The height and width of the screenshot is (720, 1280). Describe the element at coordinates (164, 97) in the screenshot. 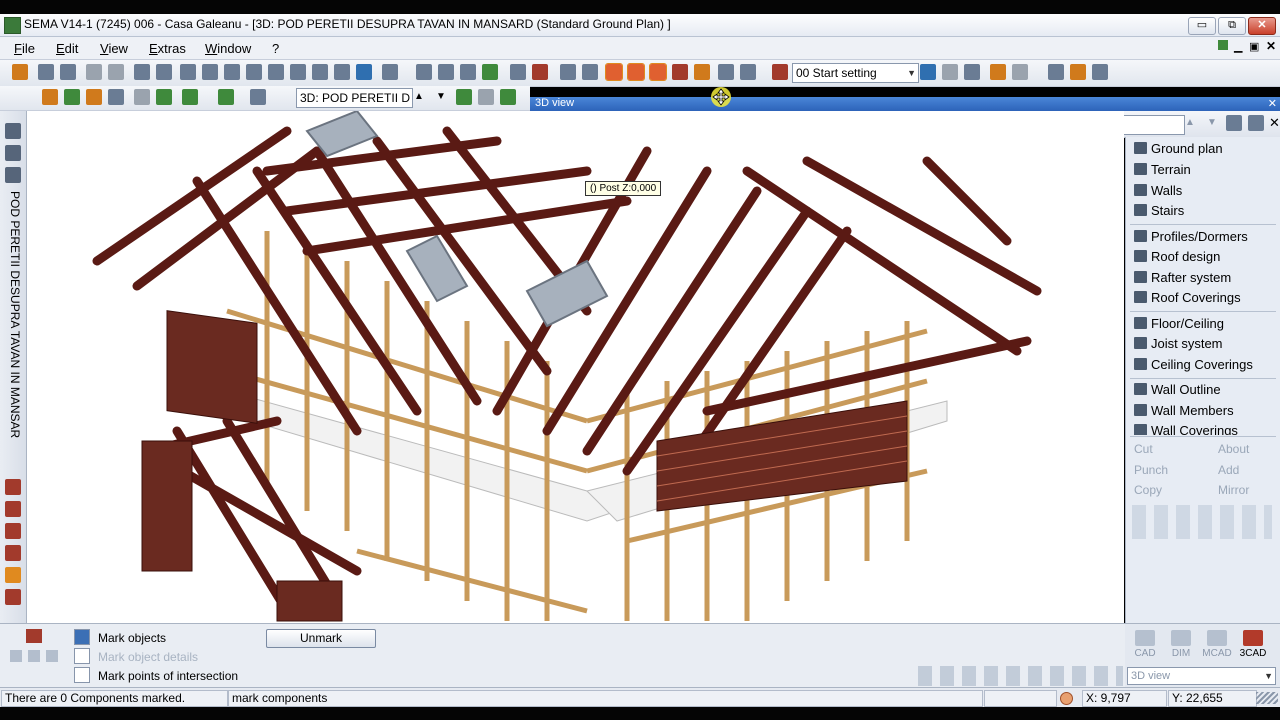

I see `grid-plan-icon` at that location.